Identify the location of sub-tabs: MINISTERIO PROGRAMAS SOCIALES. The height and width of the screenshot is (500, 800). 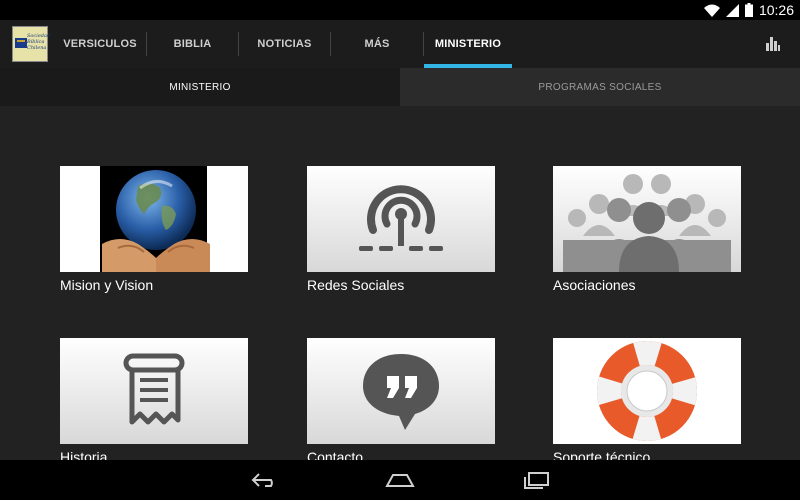
(400, 87).